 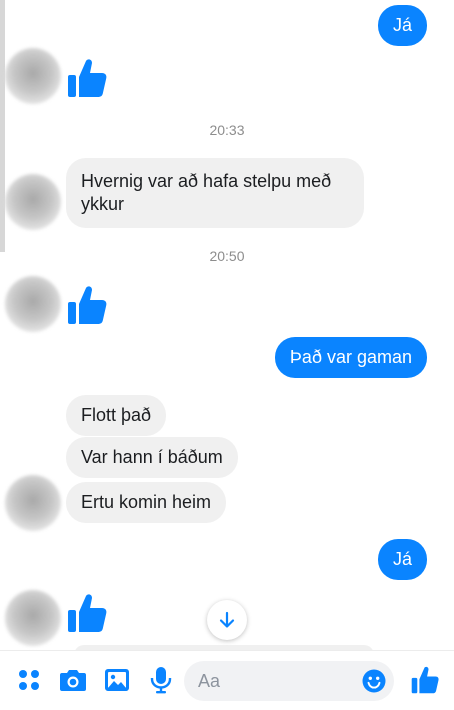 What do you see at coordinates (73, 680) in the screenshot?
I see `camera-icon` at bounding box center [73, 680].